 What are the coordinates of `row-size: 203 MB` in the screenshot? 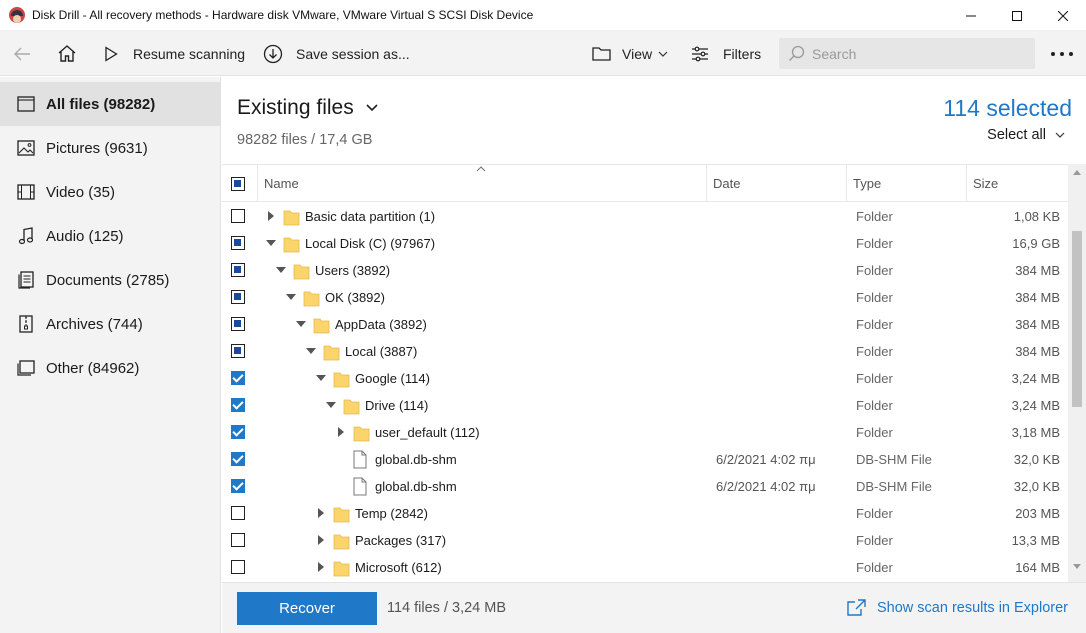 It's located at (1037, 513).